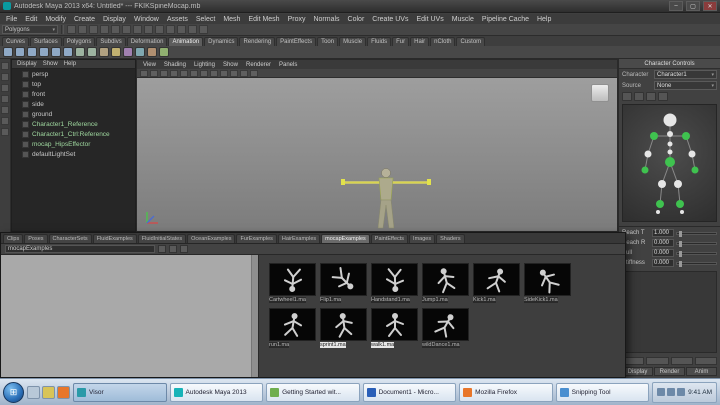 The image size is (720, 405). Describe the element at coordinates (254, 73) in the screenshot. I see `safe-action-icon` at that location.